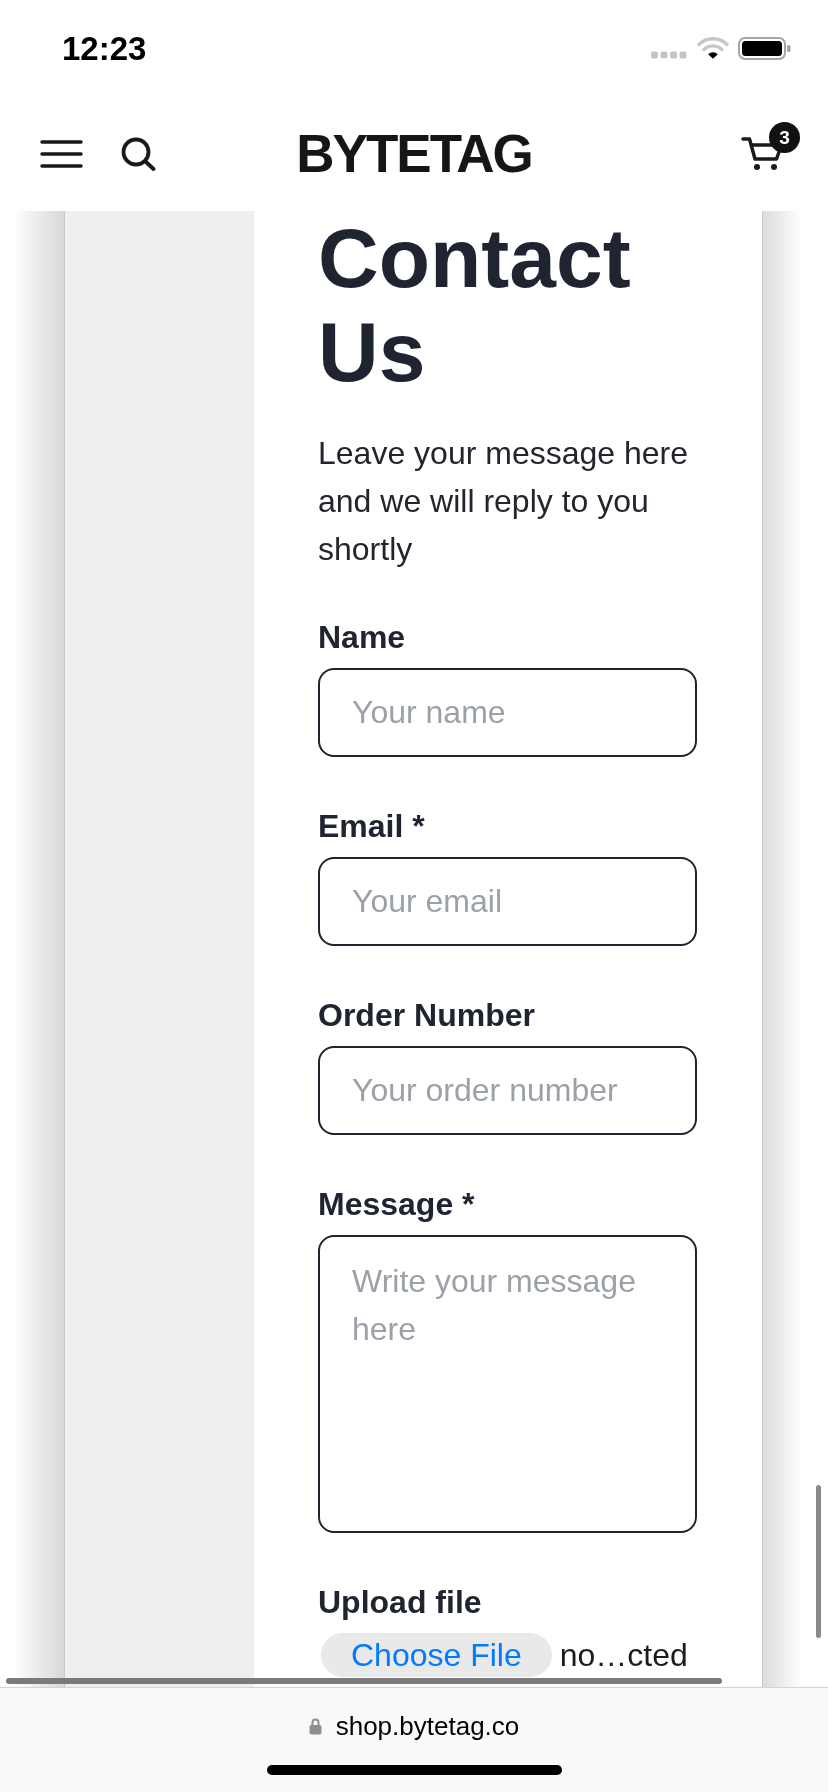  What do you see at coordinates (427, 1726) in the screenshot?
I see `url-text: shop.bytetag.co` at bounding box center [427, 1726].